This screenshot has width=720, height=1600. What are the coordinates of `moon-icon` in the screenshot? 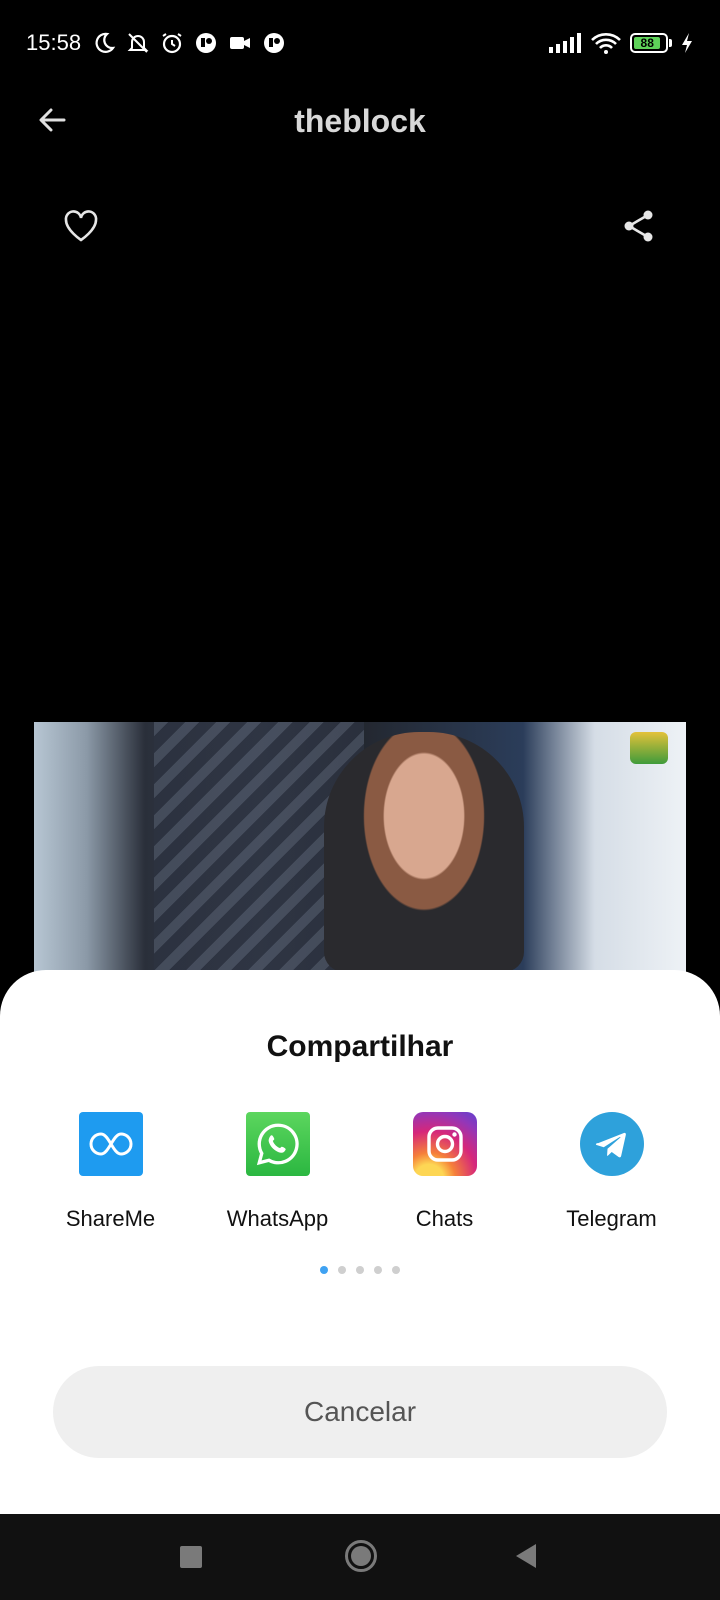 It's located at (104, 43).